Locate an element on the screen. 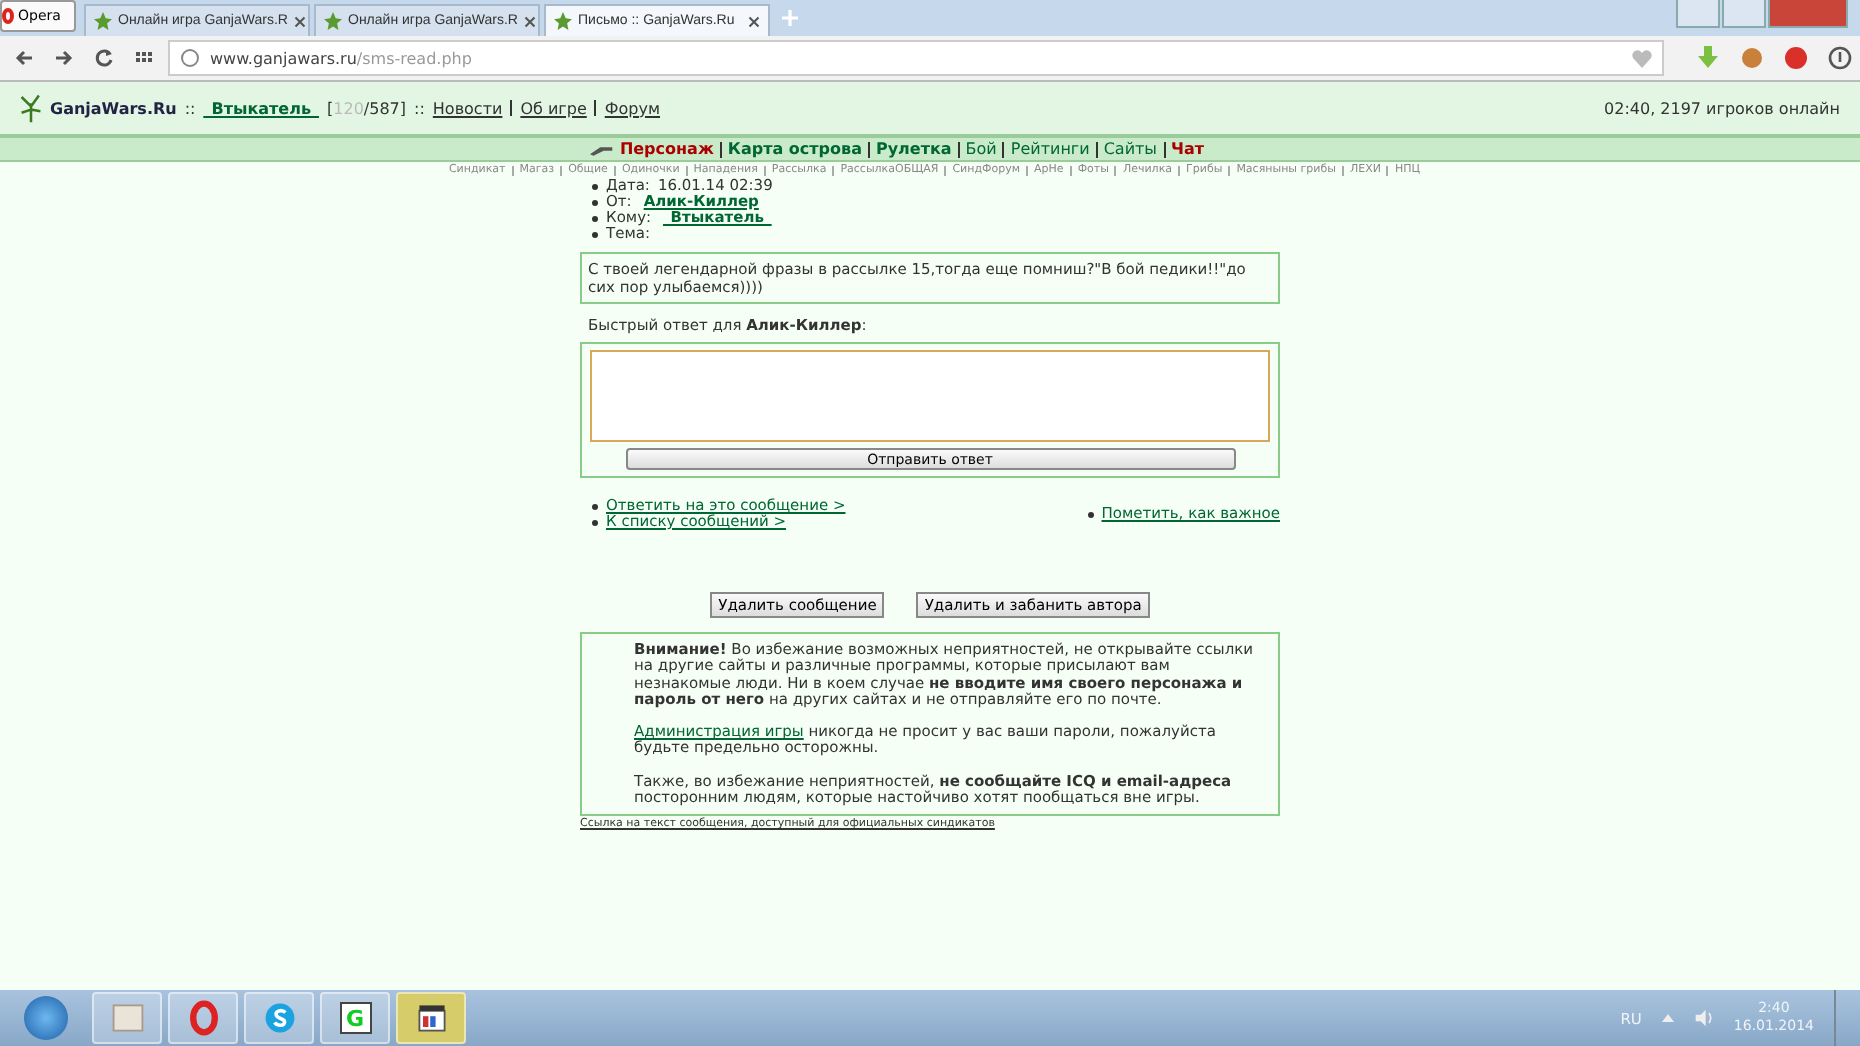 The image size is (1860, 1046). header-link: Форум is located at coordinates (632, 108).